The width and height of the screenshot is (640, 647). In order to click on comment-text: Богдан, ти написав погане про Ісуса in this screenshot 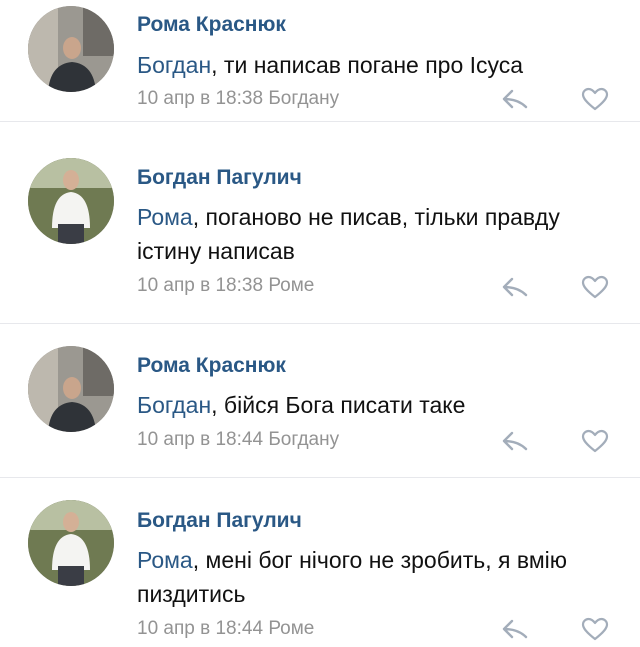, I will do `click(377, 65)`.